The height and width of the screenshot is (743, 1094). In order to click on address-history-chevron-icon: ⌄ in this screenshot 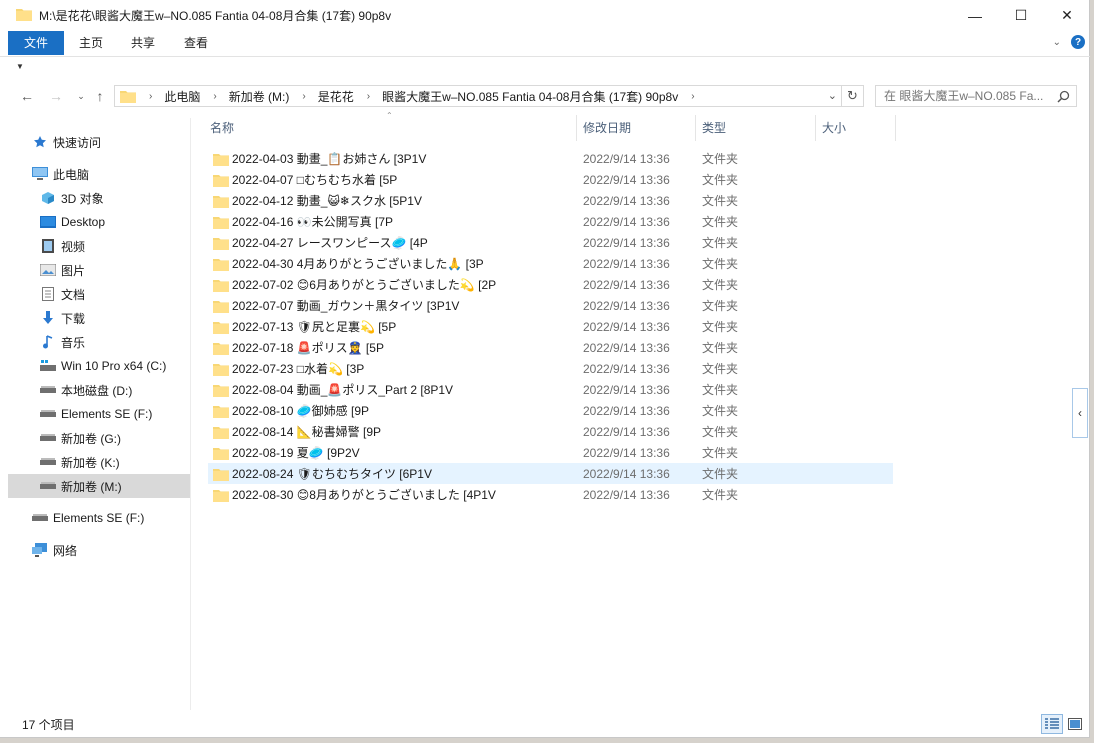, I will do `click(832, 95)`.